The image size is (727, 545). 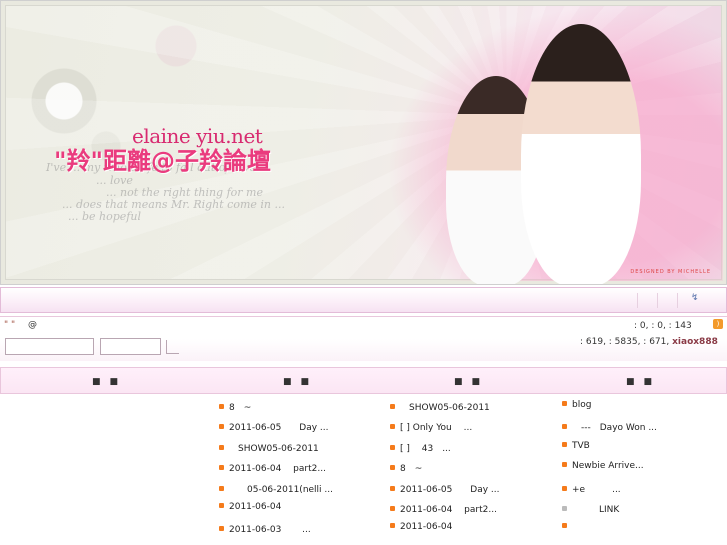 I want to click on login-button, so click(x=172, y=347).